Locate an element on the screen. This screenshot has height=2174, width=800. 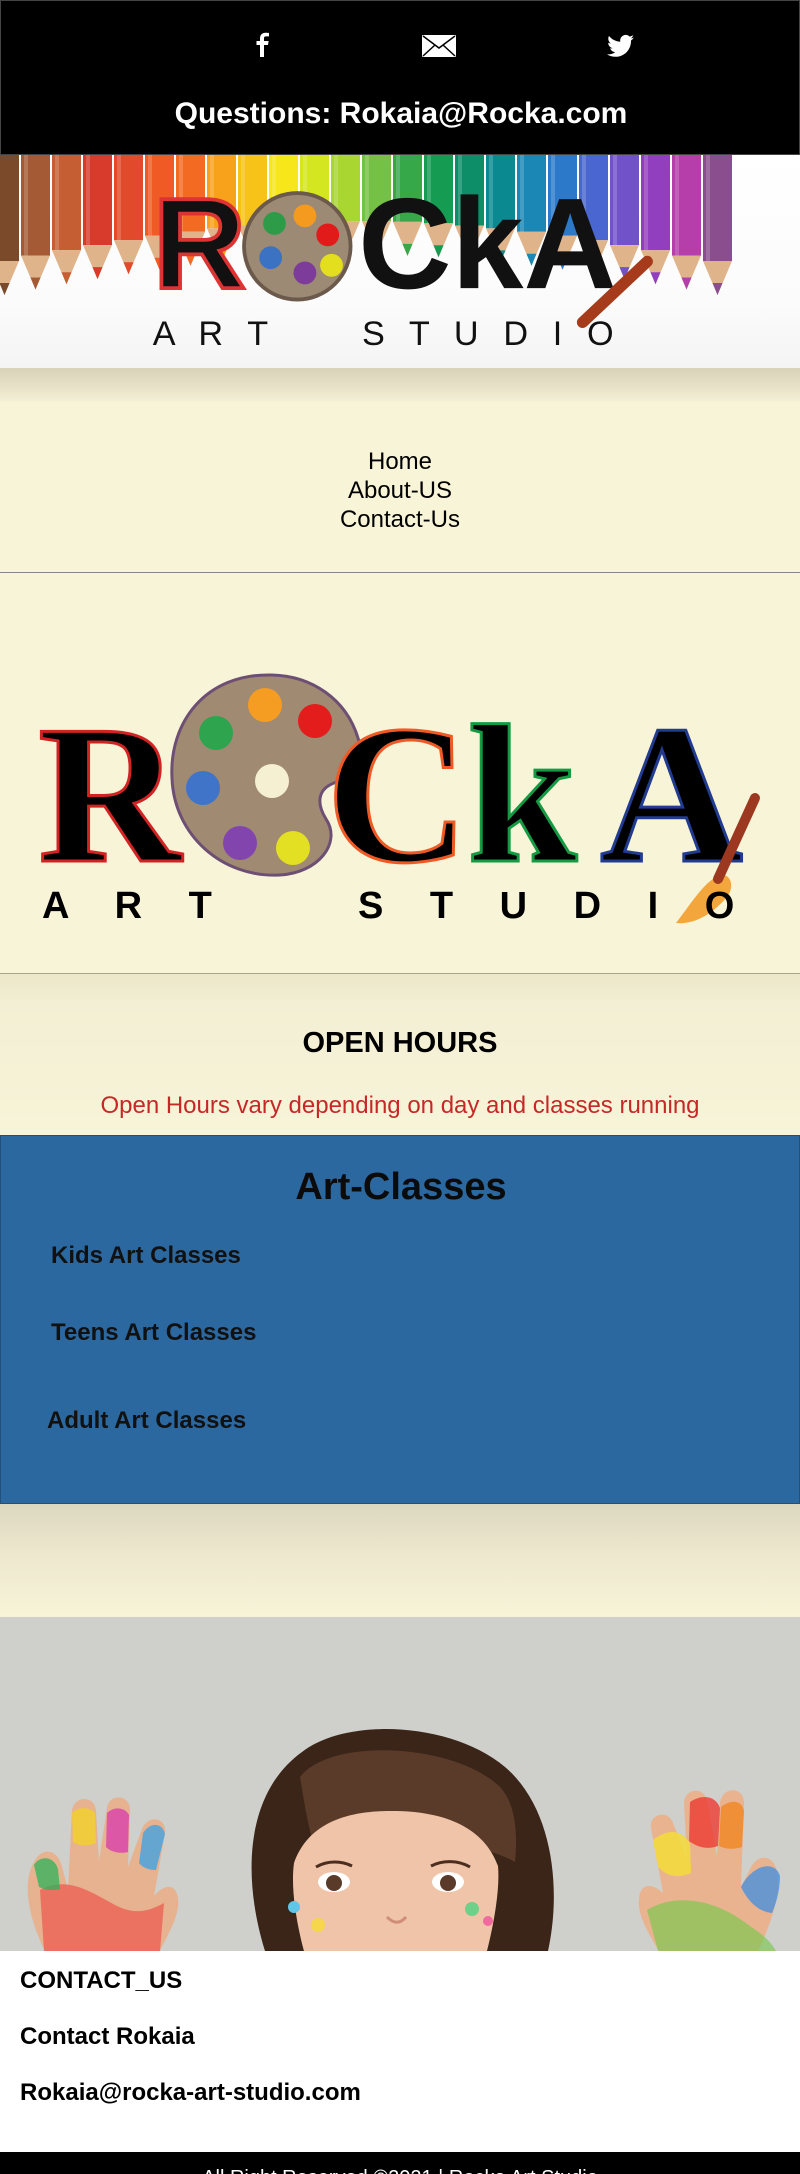
section-gap is located at coordinates (400, 1560).